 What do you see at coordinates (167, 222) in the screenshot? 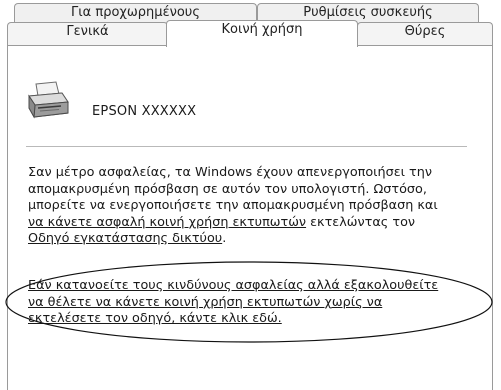
I see `secure-sharing-link: να κάνετε ασφαλή κοινή χρήση εκτυπωτών` at bounding box center [167, 222].